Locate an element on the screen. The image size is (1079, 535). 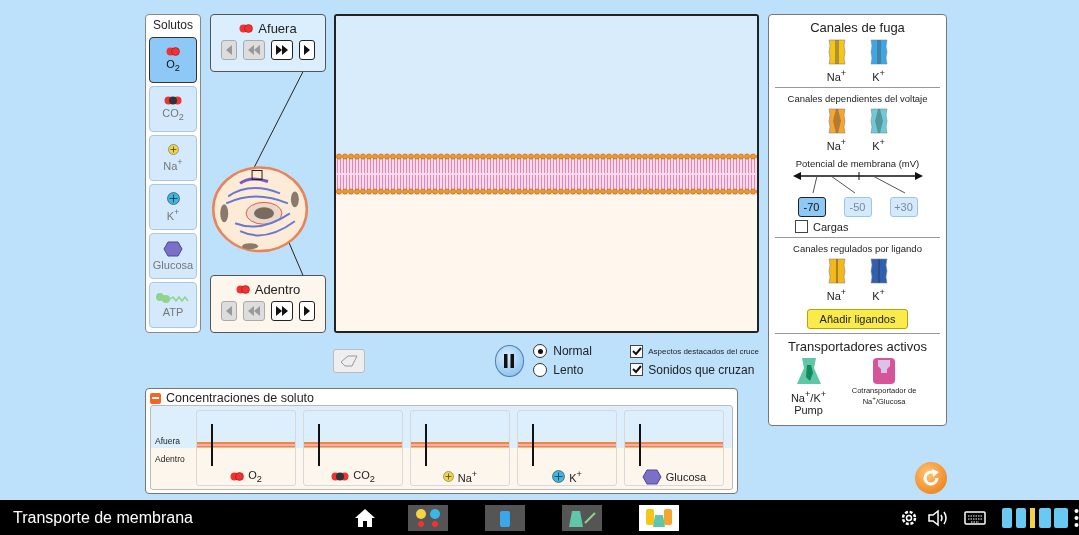
solute-button: K$^{+}$ is located at coordinates (173, 207).